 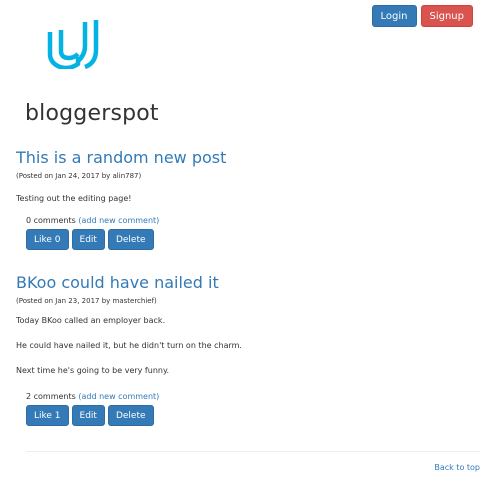 What do you see at coordinates (74, 198) in the screenshot?
I see `post-paragraph: Testing out the editing page!` at bounding box center [74, 198].